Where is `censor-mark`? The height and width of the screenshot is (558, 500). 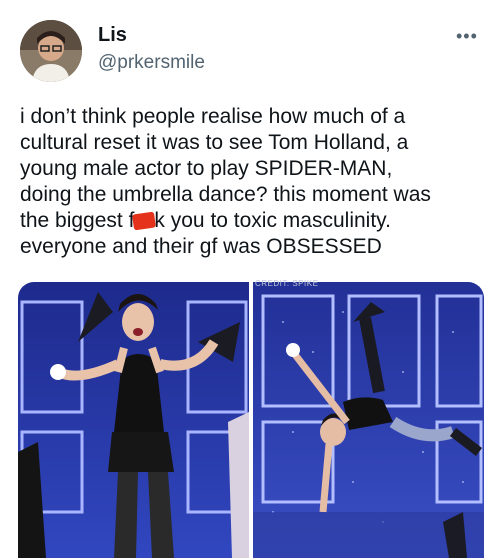
censor-mark is located at coordinates (144, 221).